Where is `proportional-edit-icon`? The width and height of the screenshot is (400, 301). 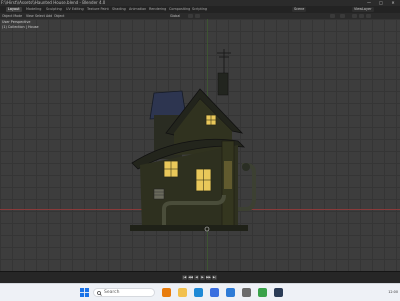 proportional-edit-icon is located at coordinates (197, 16).